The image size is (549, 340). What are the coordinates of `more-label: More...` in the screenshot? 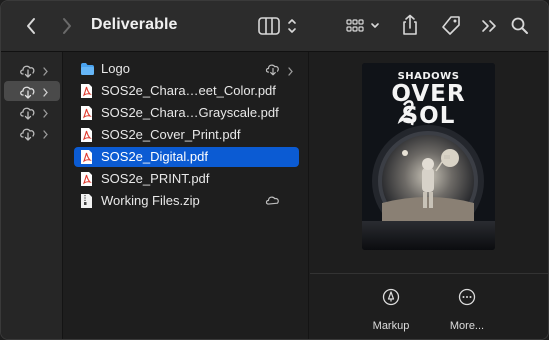 It's located at (467, 326).